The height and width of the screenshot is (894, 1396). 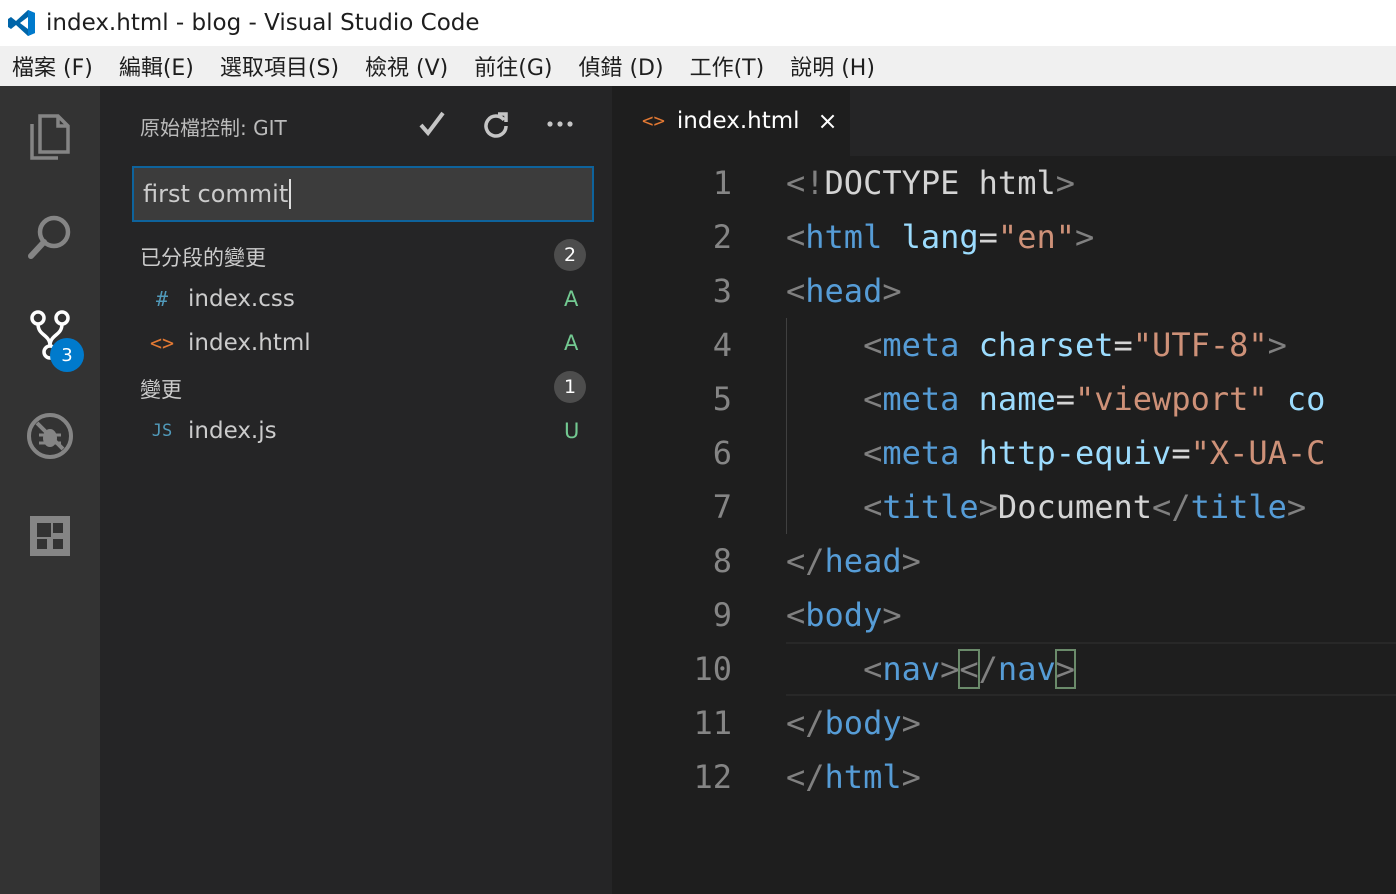 I want to click on file-name: index.css, so click(x=241, y=299).